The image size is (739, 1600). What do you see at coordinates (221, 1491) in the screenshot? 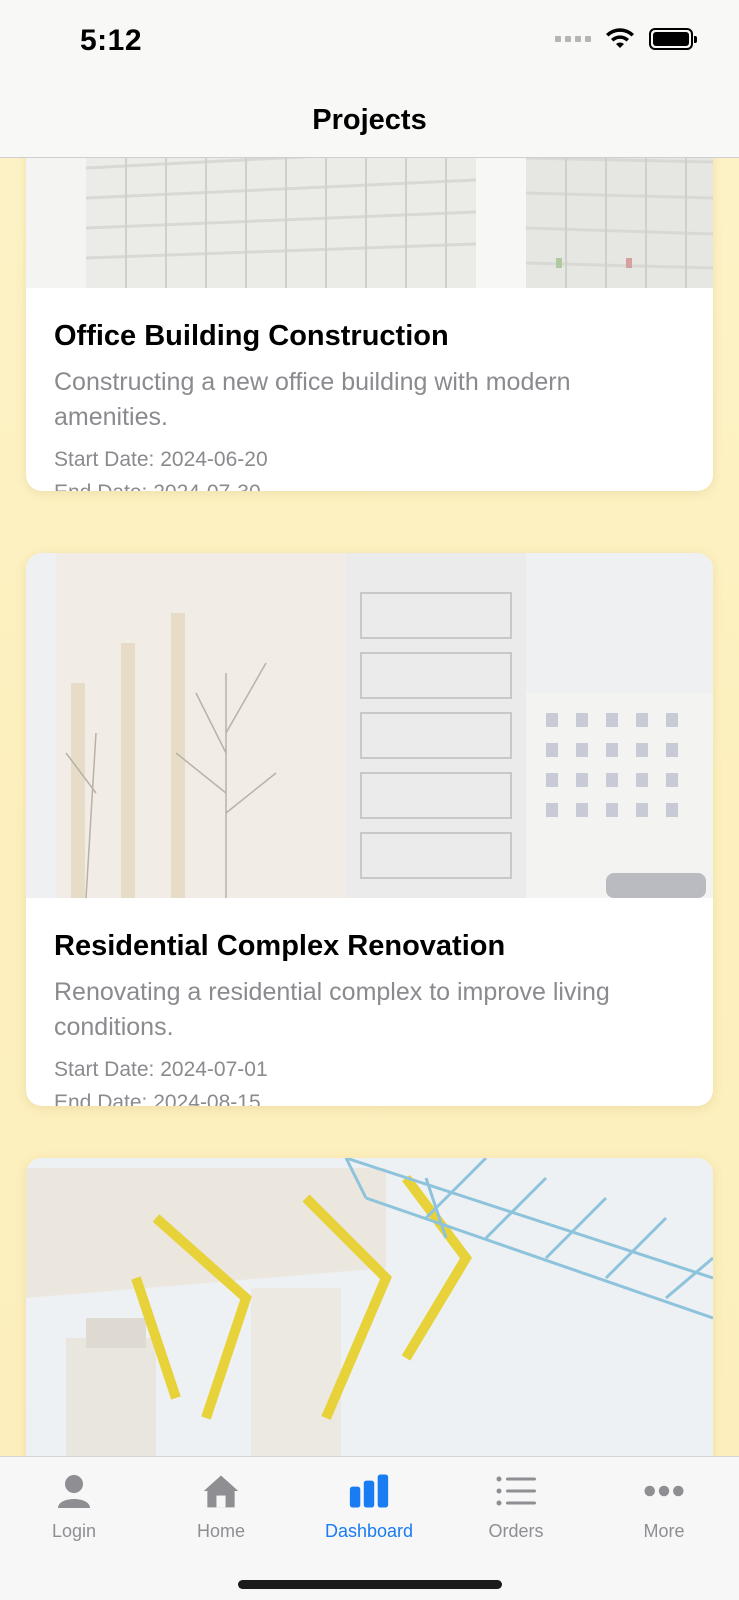
I see `home-icon` at bounding box center [221, 1491].